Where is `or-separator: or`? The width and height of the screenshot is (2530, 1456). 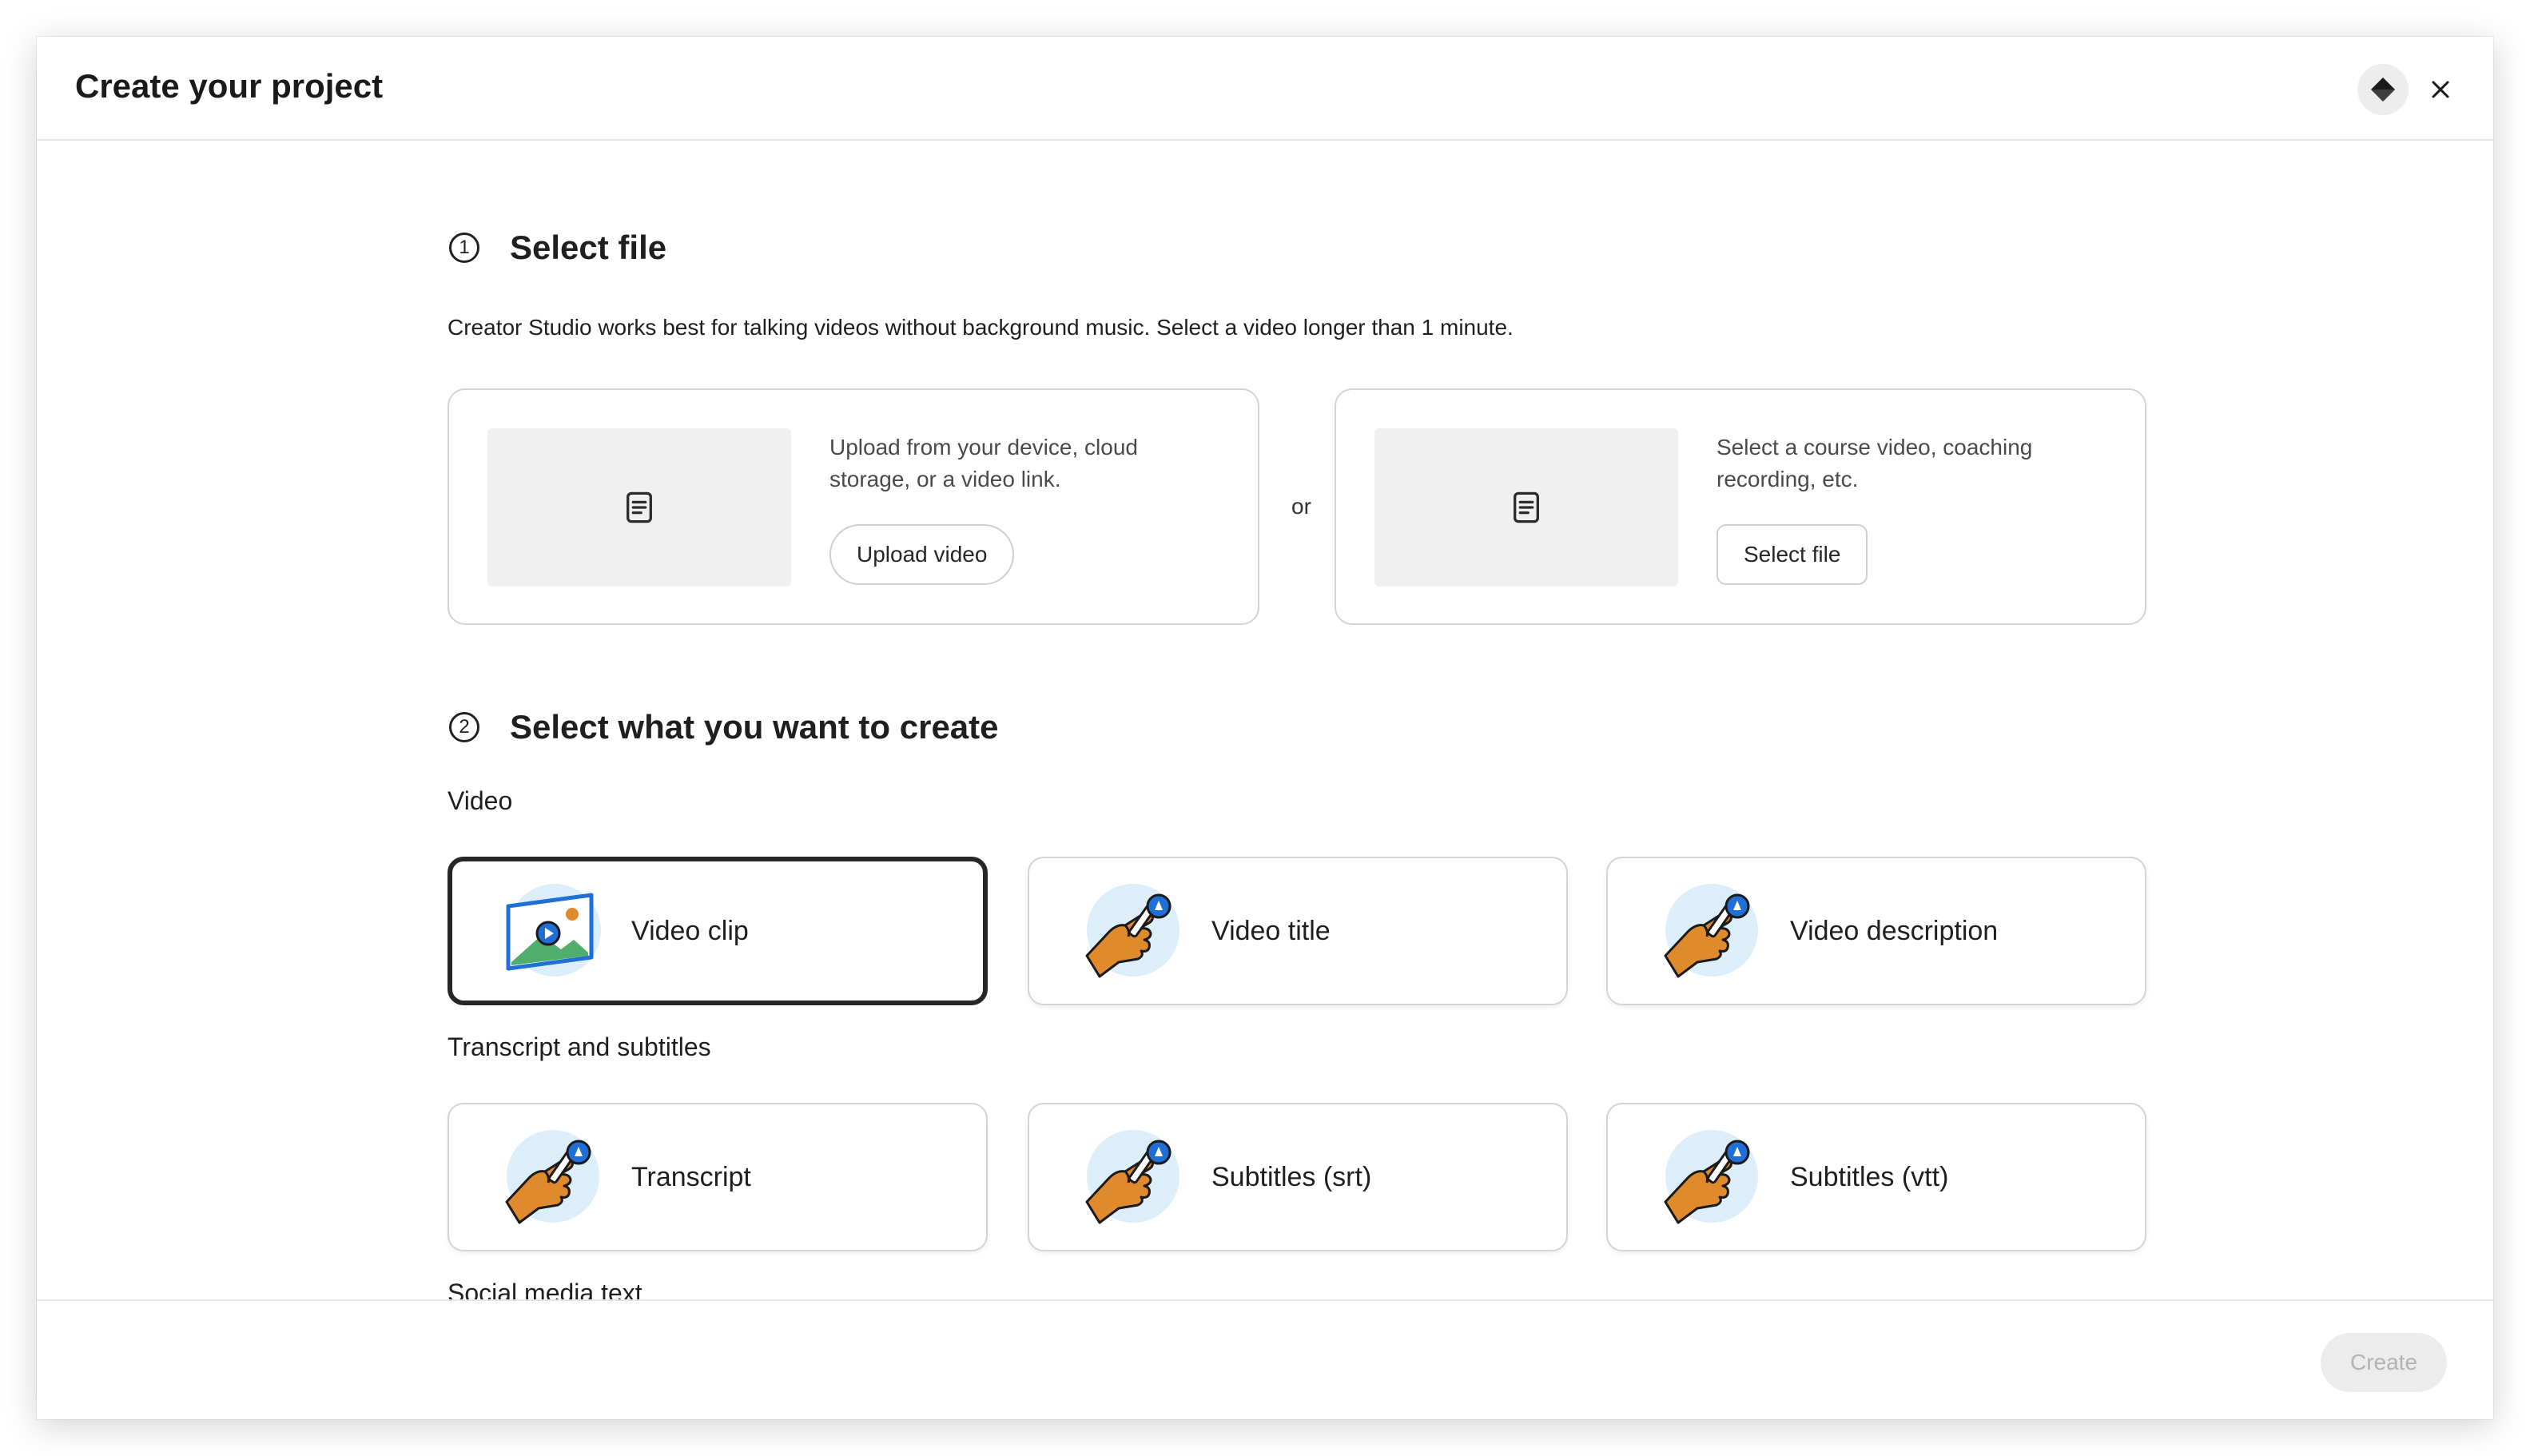
or-separator: or is located at coordinates (1301, 506).